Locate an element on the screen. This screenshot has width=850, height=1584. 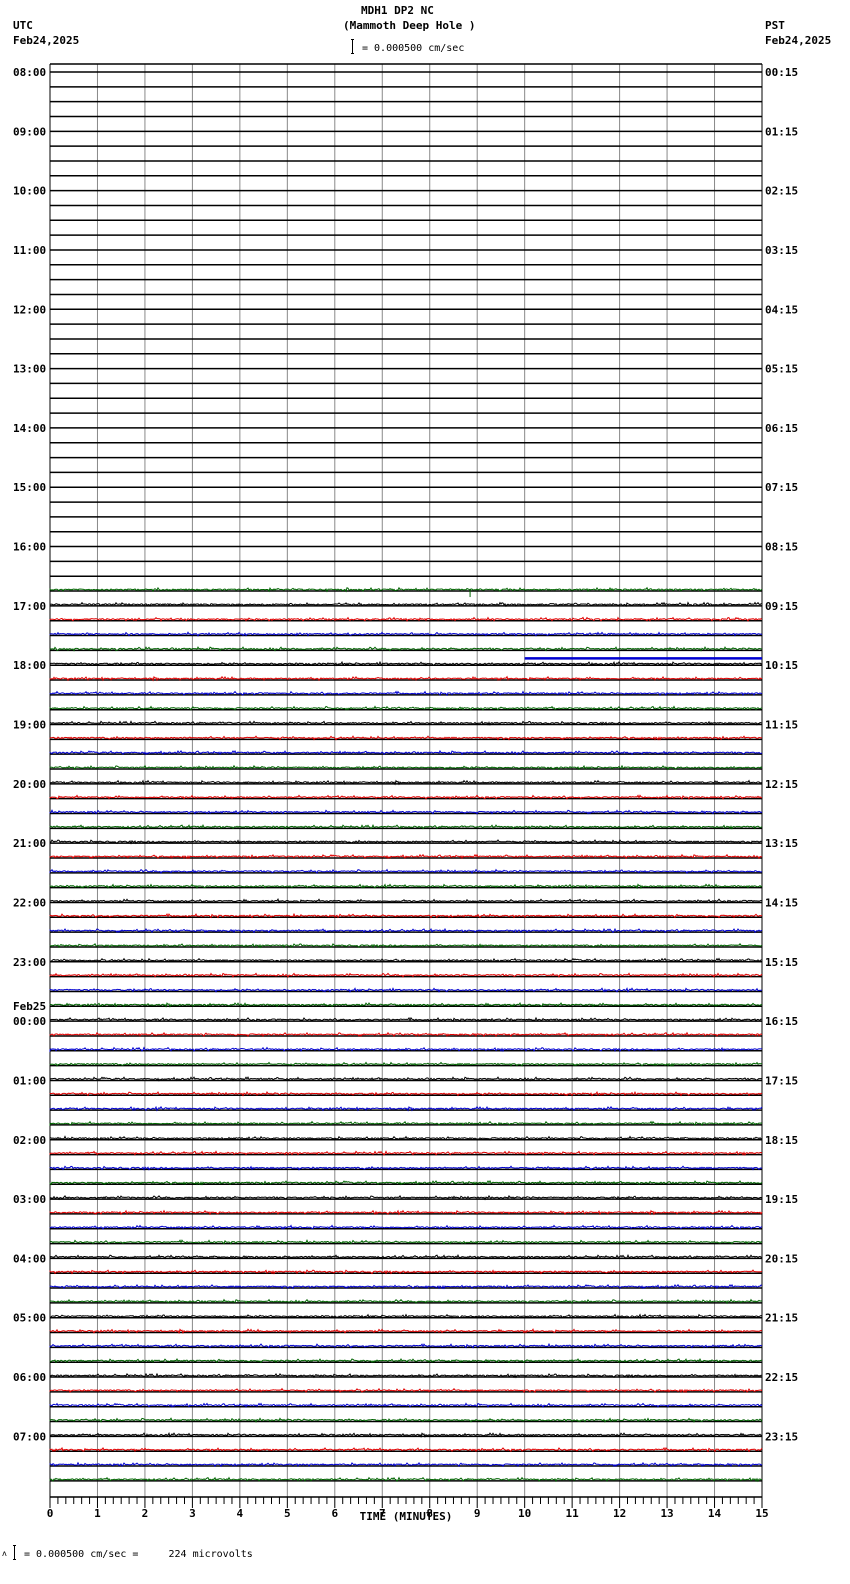
utc-hour-label: 06:00 is located at coordinates (29, 1377).